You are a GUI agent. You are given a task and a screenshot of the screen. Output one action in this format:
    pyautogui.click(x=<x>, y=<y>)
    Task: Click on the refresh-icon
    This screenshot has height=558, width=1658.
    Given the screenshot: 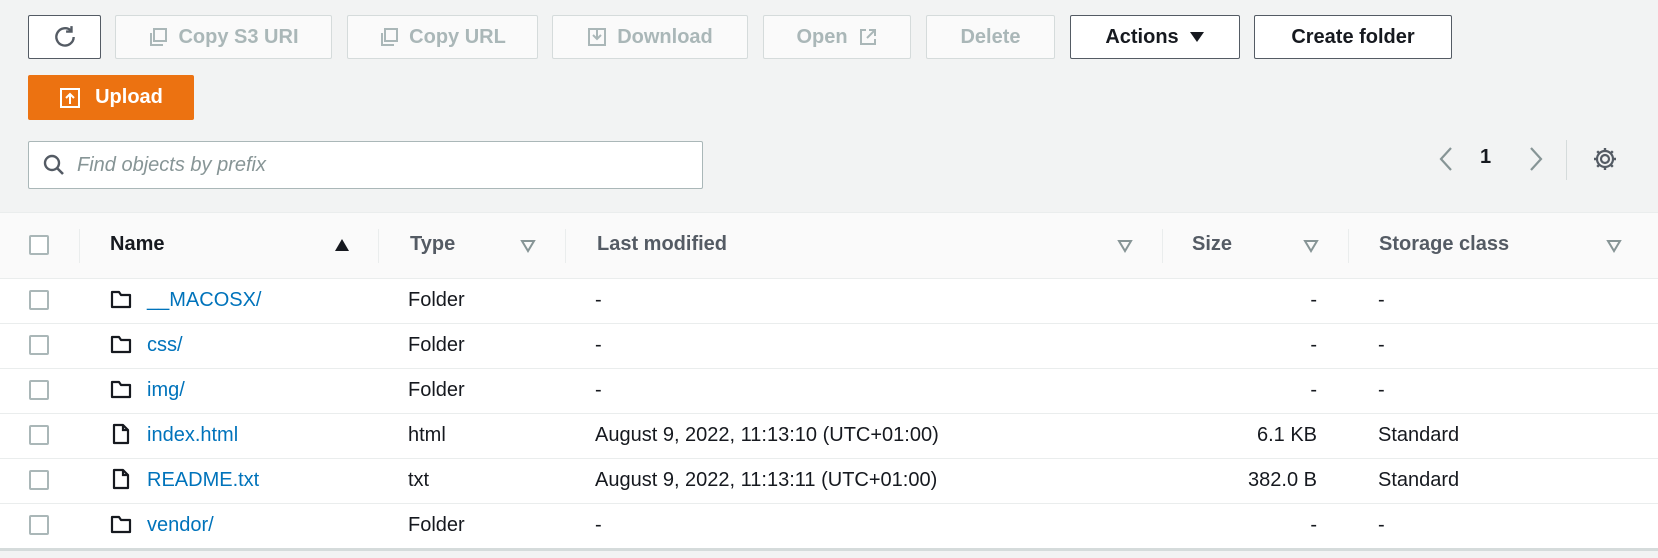 What is the action you would take?
    pyautogui.click(x=64, y=36)
    